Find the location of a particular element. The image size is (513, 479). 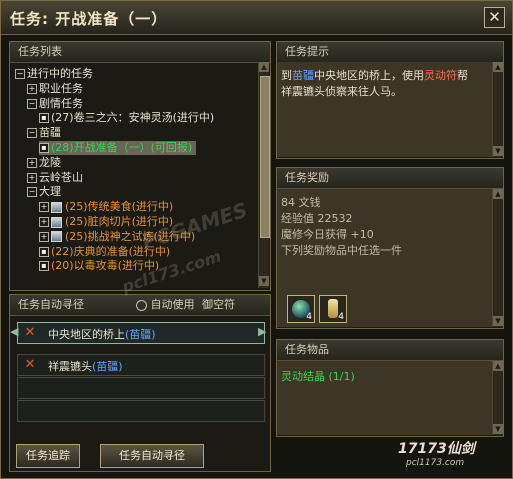

reward-money: 84 文钱 is located at coordinates (301, 202).